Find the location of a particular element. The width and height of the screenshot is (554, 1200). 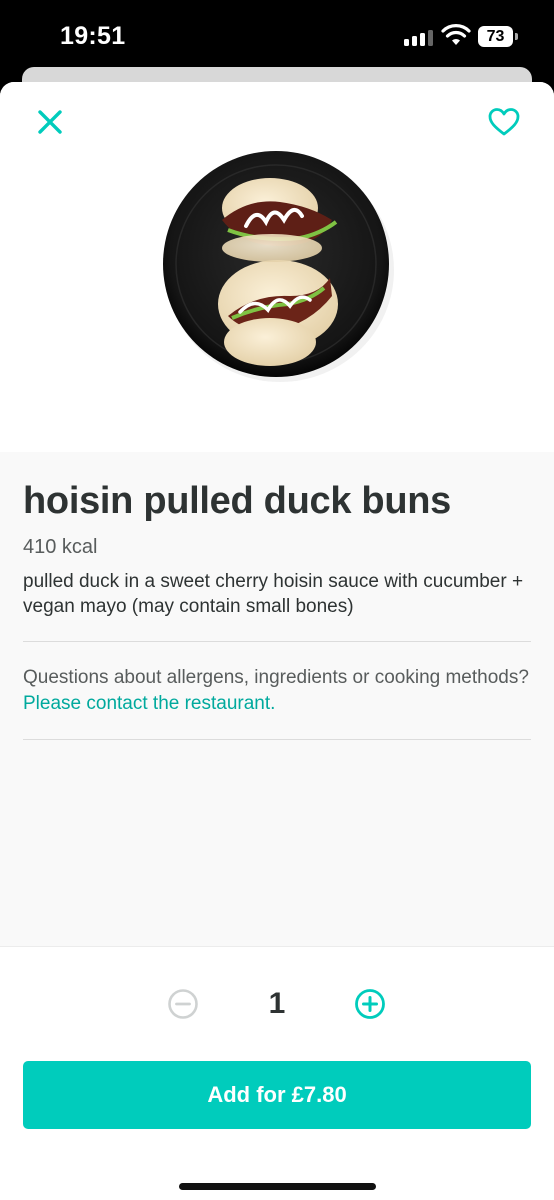

plus-circle-icon is located at coordinates (370, 1004).